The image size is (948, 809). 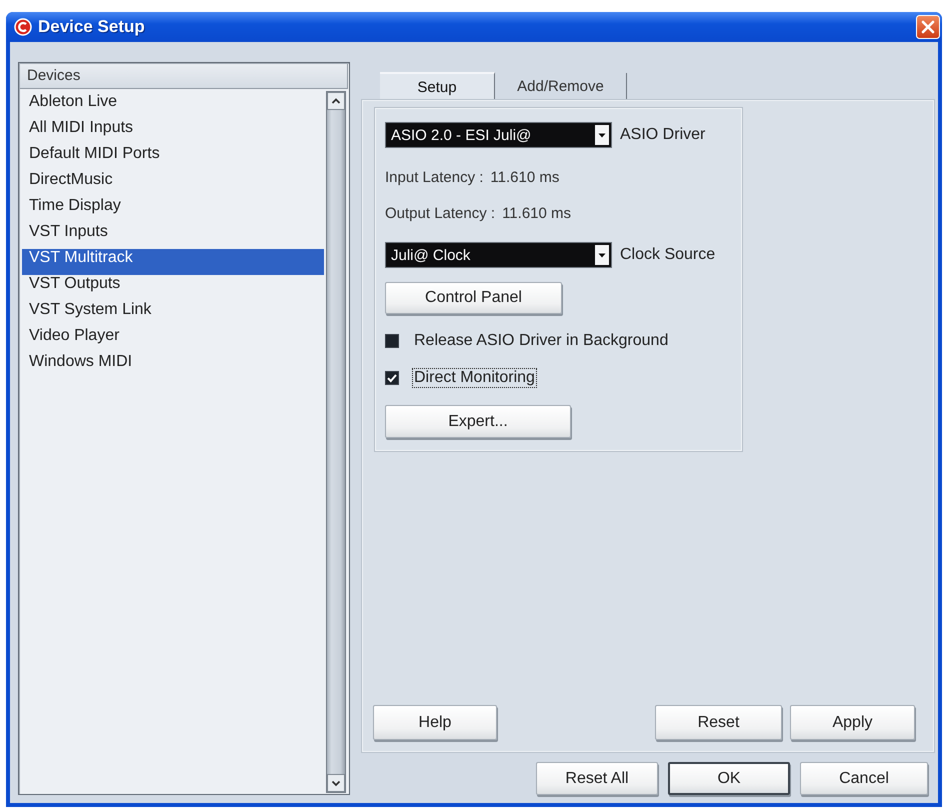 What do you see at coordinates (864, 778) in the screenshot?
I see `cancel-button: Cancel` at bounding box center [864, 778].